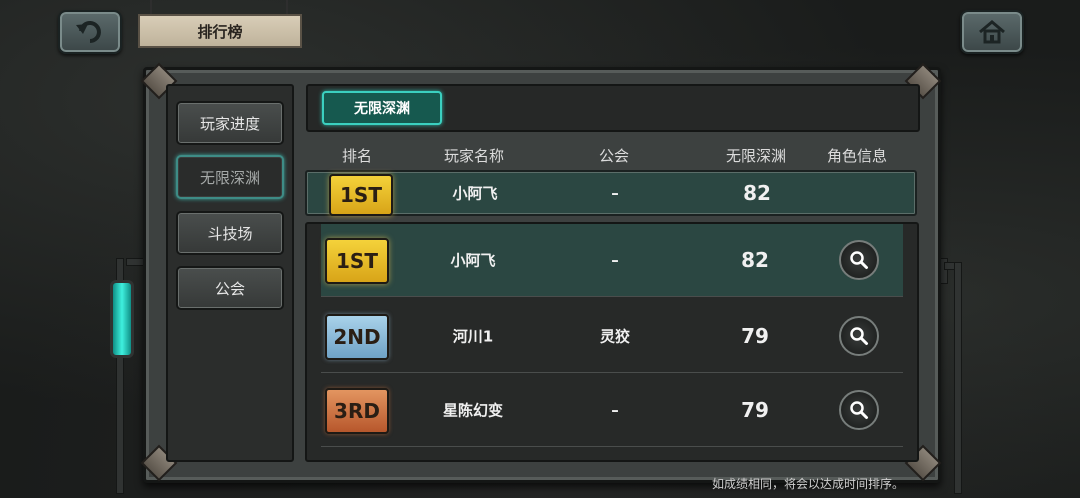 The width and height of the screenshot is (1080, 498). What do you see at coordinates (230, 123) in the screenshot?
I see `sidebar-item-player-progress: 玩家进度` at bounding box center [230, 123].